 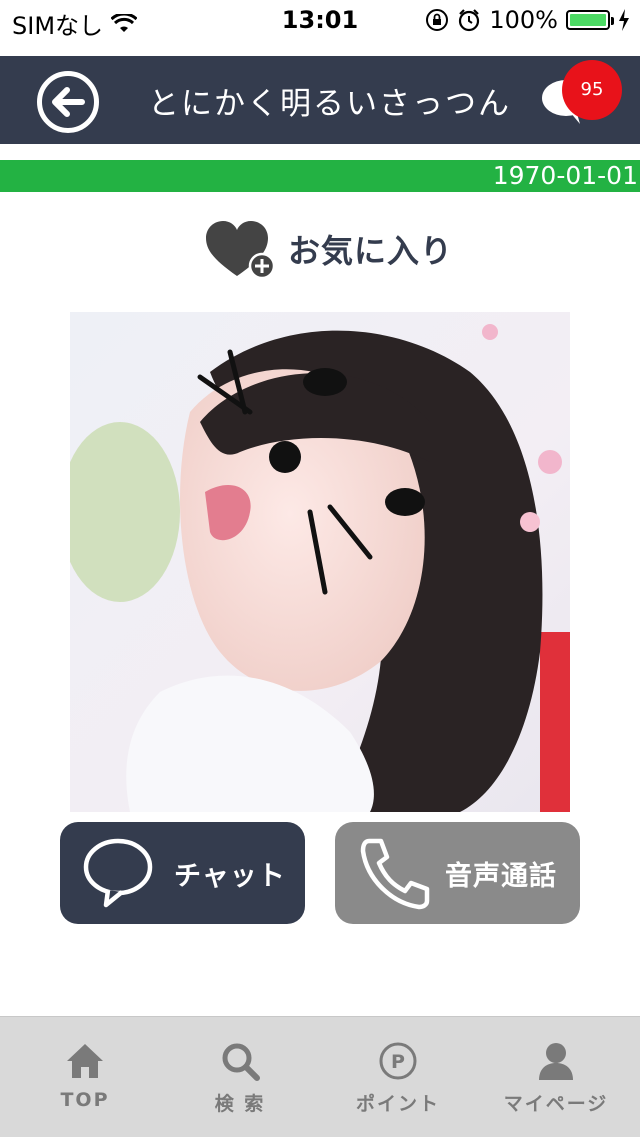 I want to click on header-bar: とにかく明るいさっつん 95, so click(x=320, y=100).